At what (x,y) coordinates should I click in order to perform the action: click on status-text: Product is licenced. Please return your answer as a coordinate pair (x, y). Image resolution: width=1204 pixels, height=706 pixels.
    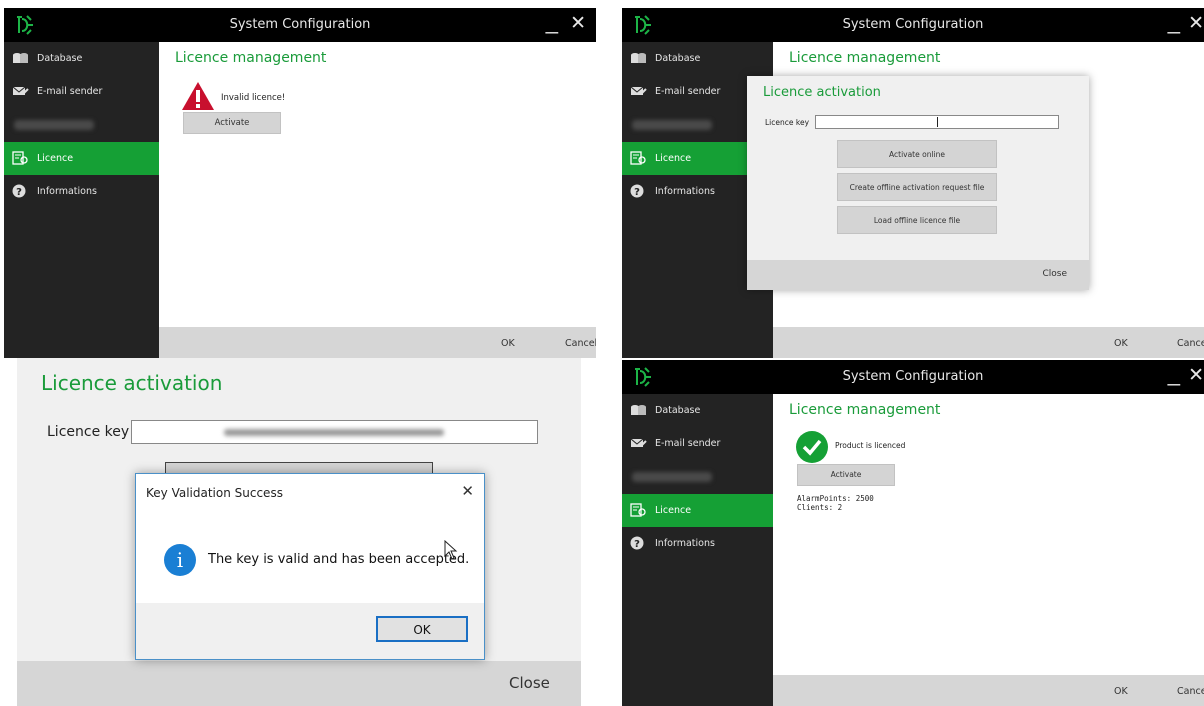
    Looking at the image, I should click on (870, 445).